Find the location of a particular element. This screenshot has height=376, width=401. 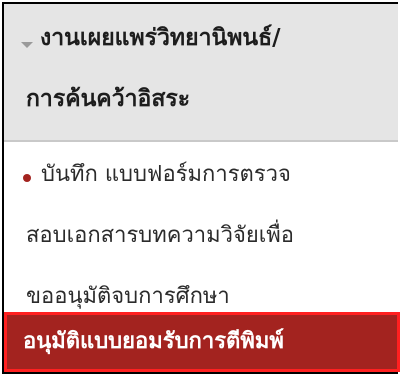

menu-item-label-line-1: บันทึก แบบฟอร์มการตรวจ is located at coordinates (166, 174).